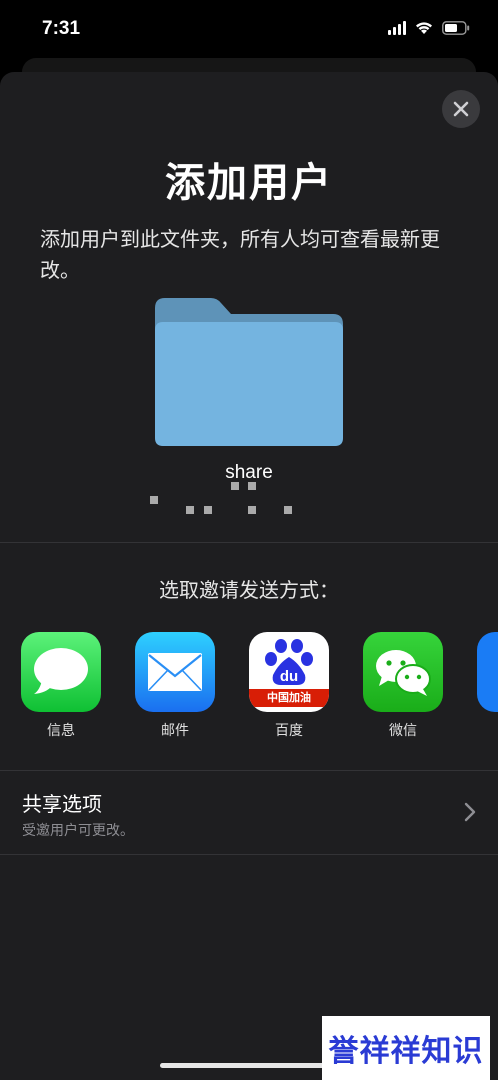  I want to click on partial-app-icon, so click(487, 672).